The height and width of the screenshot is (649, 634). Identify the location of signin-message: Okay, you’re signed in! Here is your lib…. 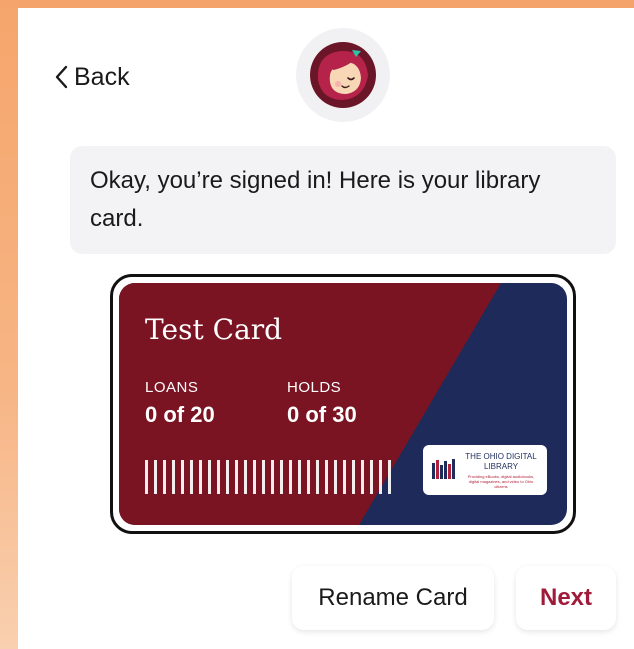
(343, 200).